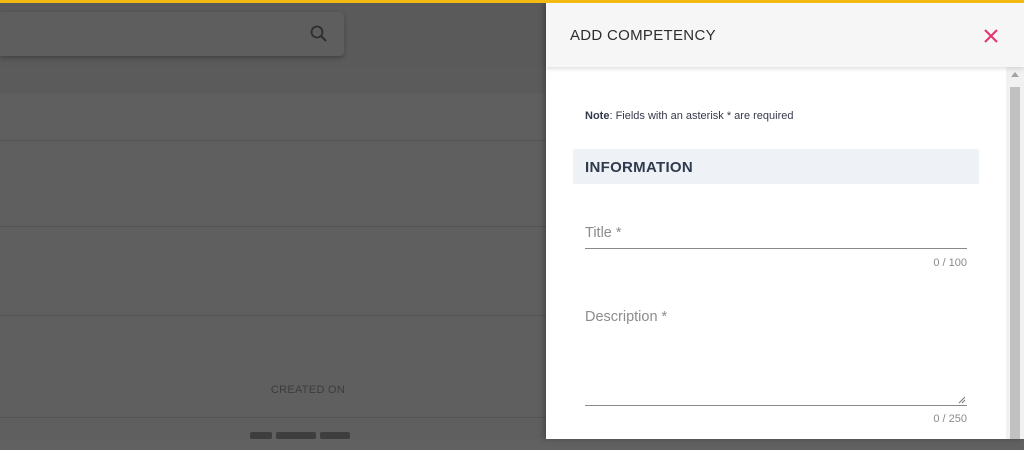  I want to click on section-title: INFORMATION, so click(639, 167).